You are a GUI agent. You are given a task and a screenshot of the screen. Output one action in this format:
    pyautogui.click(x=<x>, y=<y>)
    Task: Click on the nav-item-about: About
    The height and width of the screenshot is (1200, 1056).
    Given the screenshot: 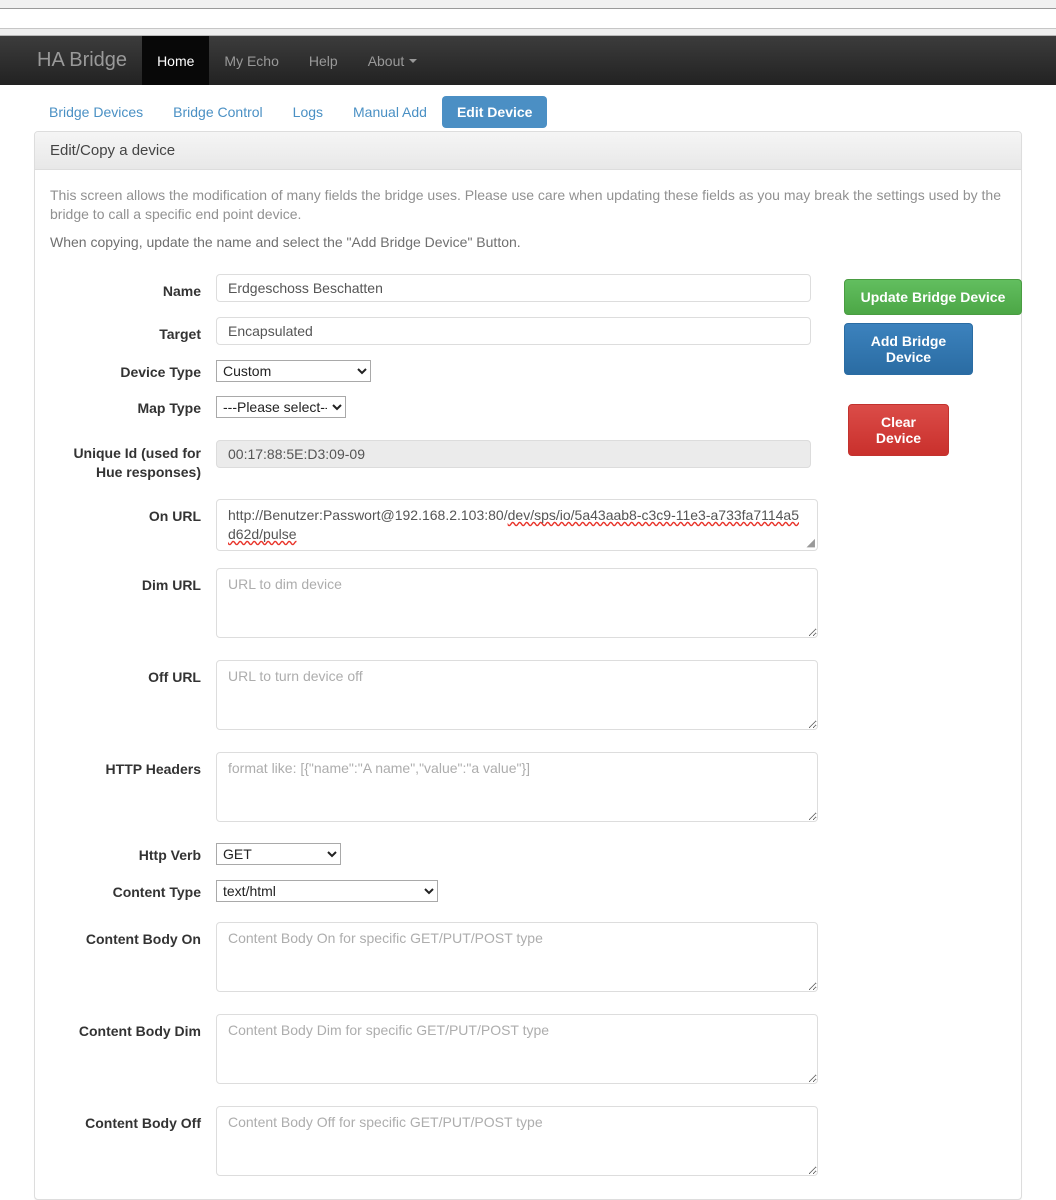 What is the action you would take?
    pyautogui.click(x=393, y=60)
    